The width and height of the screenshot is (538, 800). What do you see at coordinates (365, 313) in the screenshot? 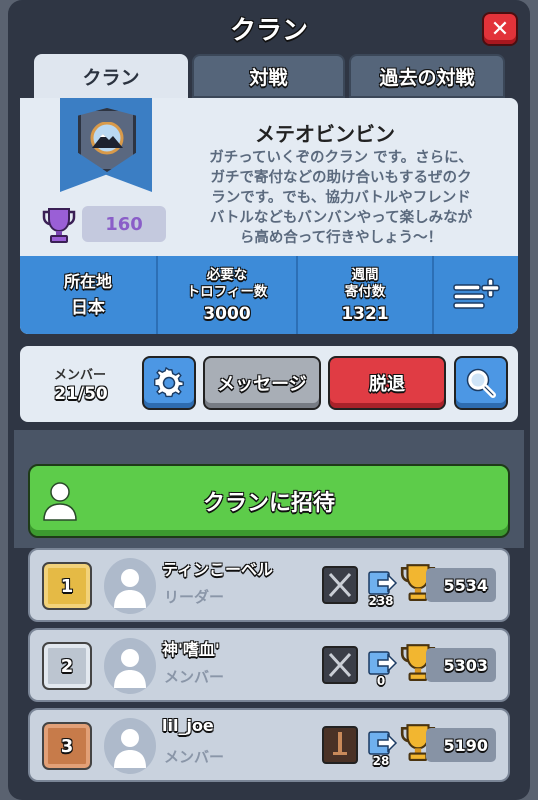
I see `stat-weekly-value: 1321` at bounding box center [365, 313].